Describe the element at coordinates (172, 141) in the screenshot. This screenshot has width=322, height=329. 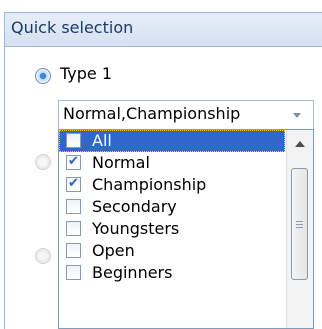
I see `dropdown-item-all: All` at that location.